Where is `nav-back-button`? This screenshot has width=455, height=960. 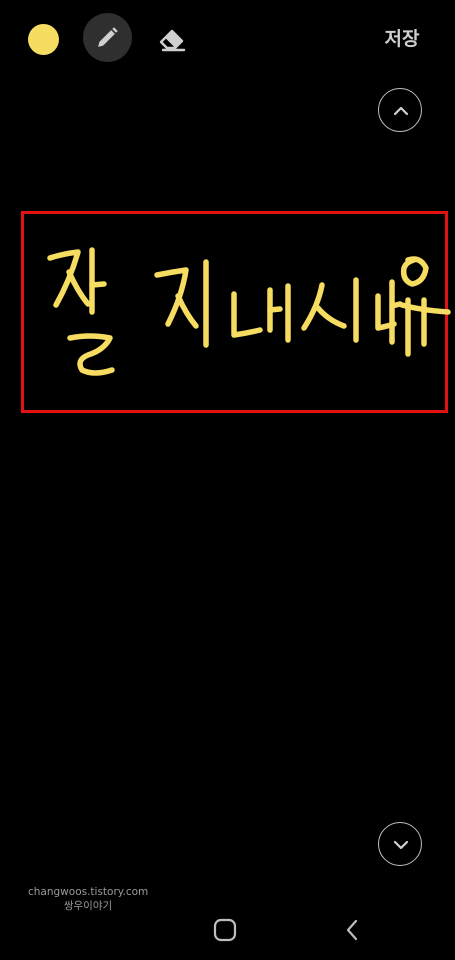
nav-back-button is located at coordinates (353, 930).